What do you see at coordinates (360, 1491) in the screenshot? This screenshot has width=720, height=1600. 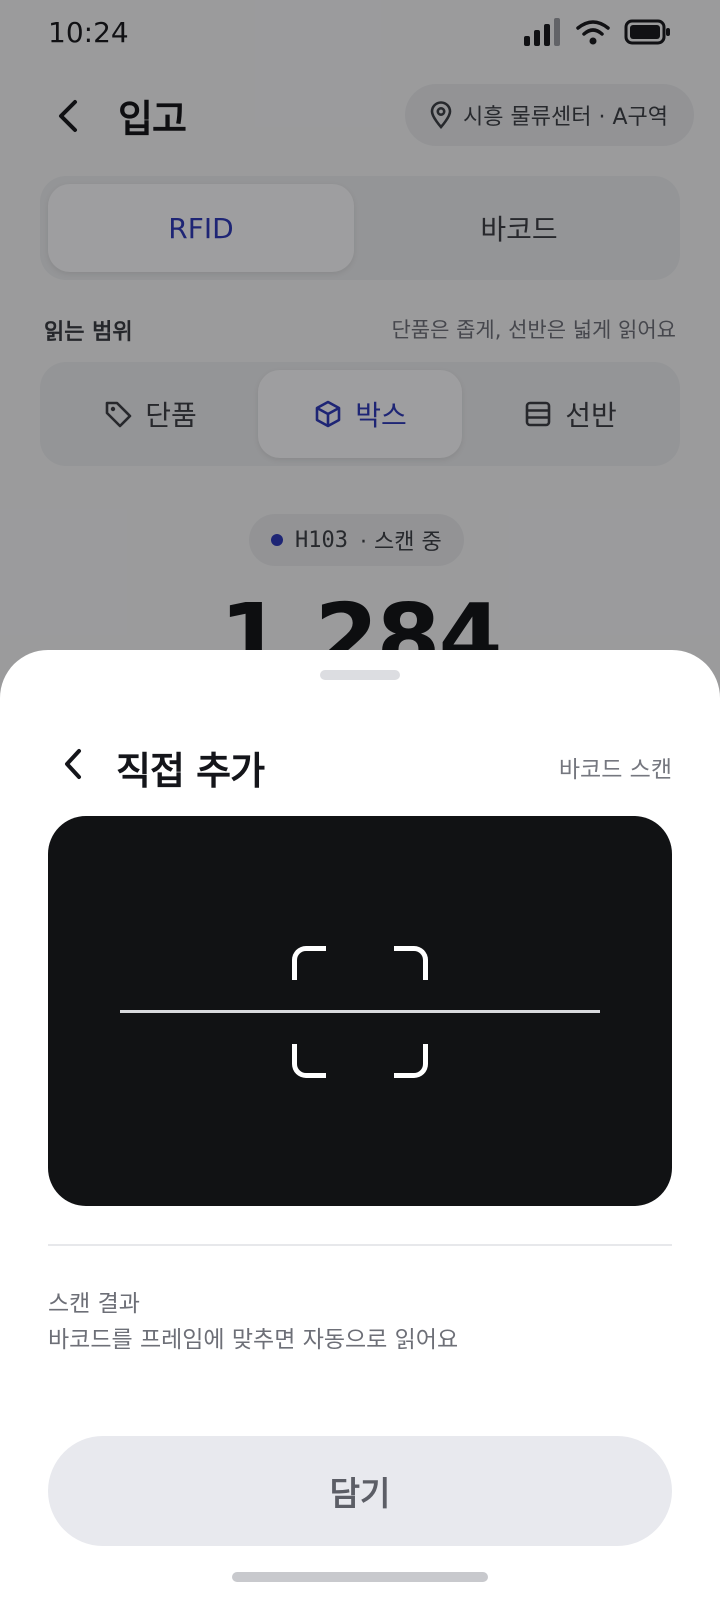 I see `add-button: 담기` at bounding box center [360, 1491].